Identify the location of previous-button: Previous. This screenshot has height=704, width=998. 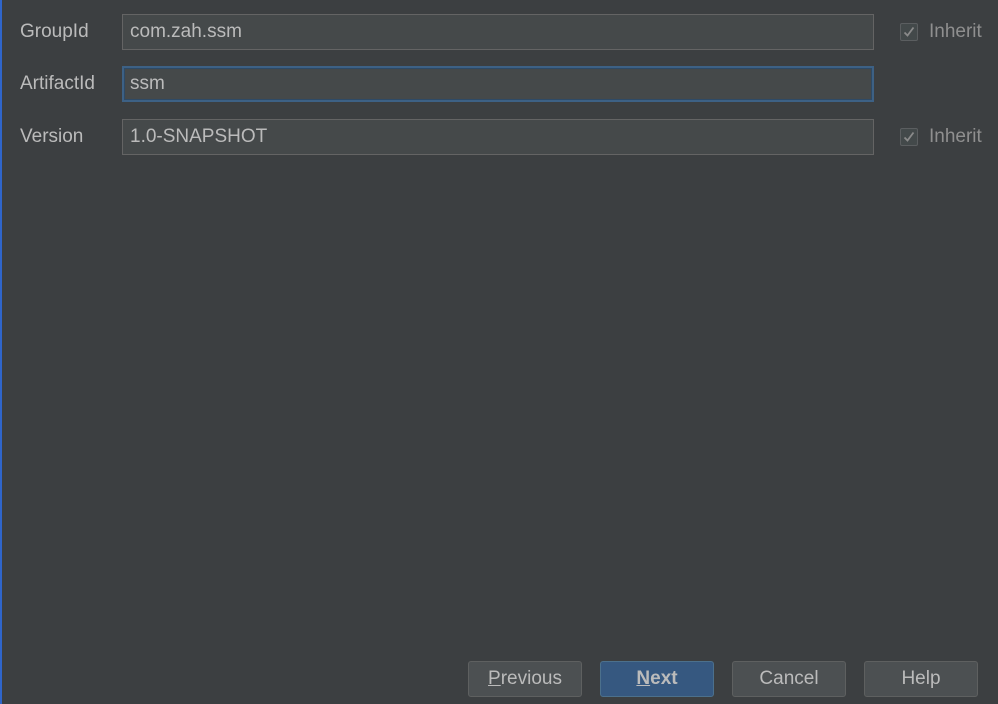
(525, 679).